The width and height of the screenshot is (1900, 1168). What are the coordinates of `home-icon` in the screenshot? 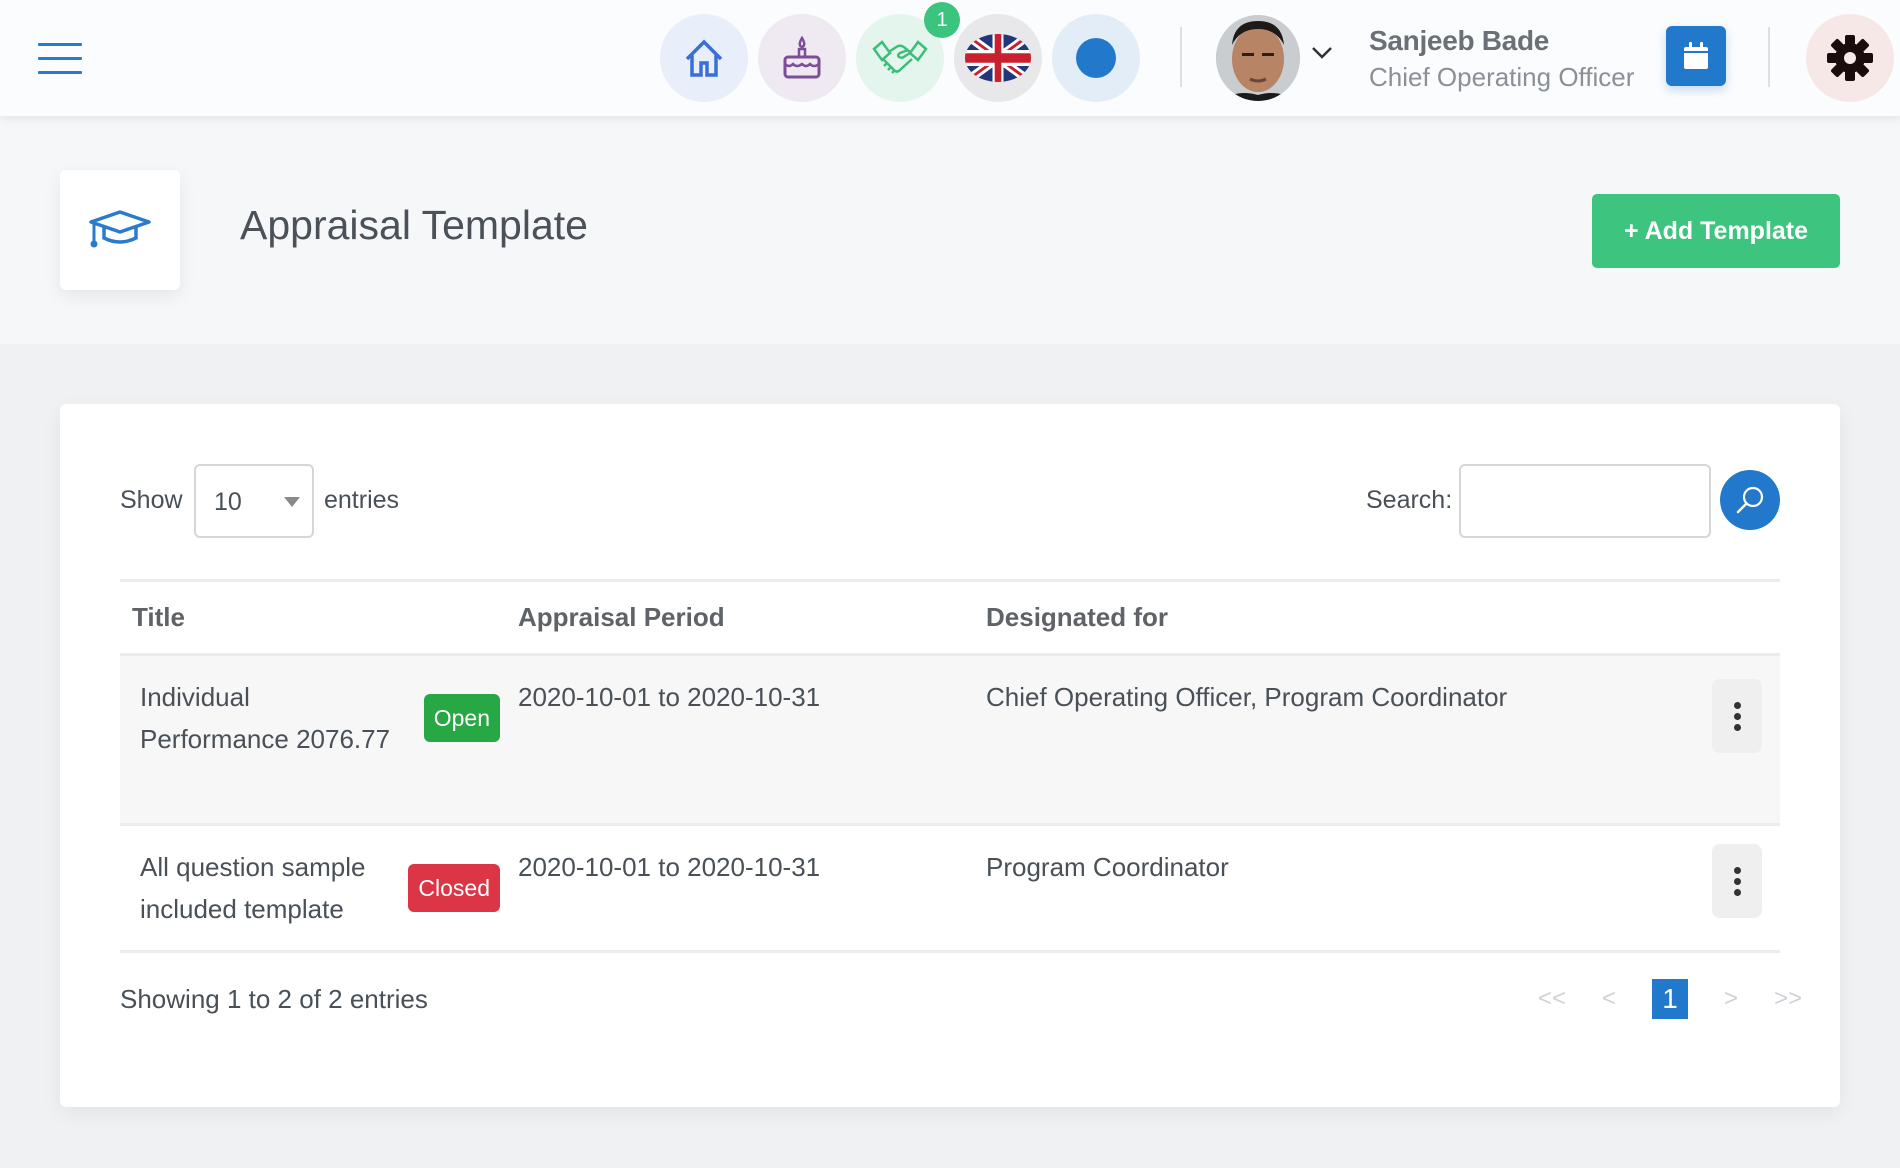 It's located at (704, 58).